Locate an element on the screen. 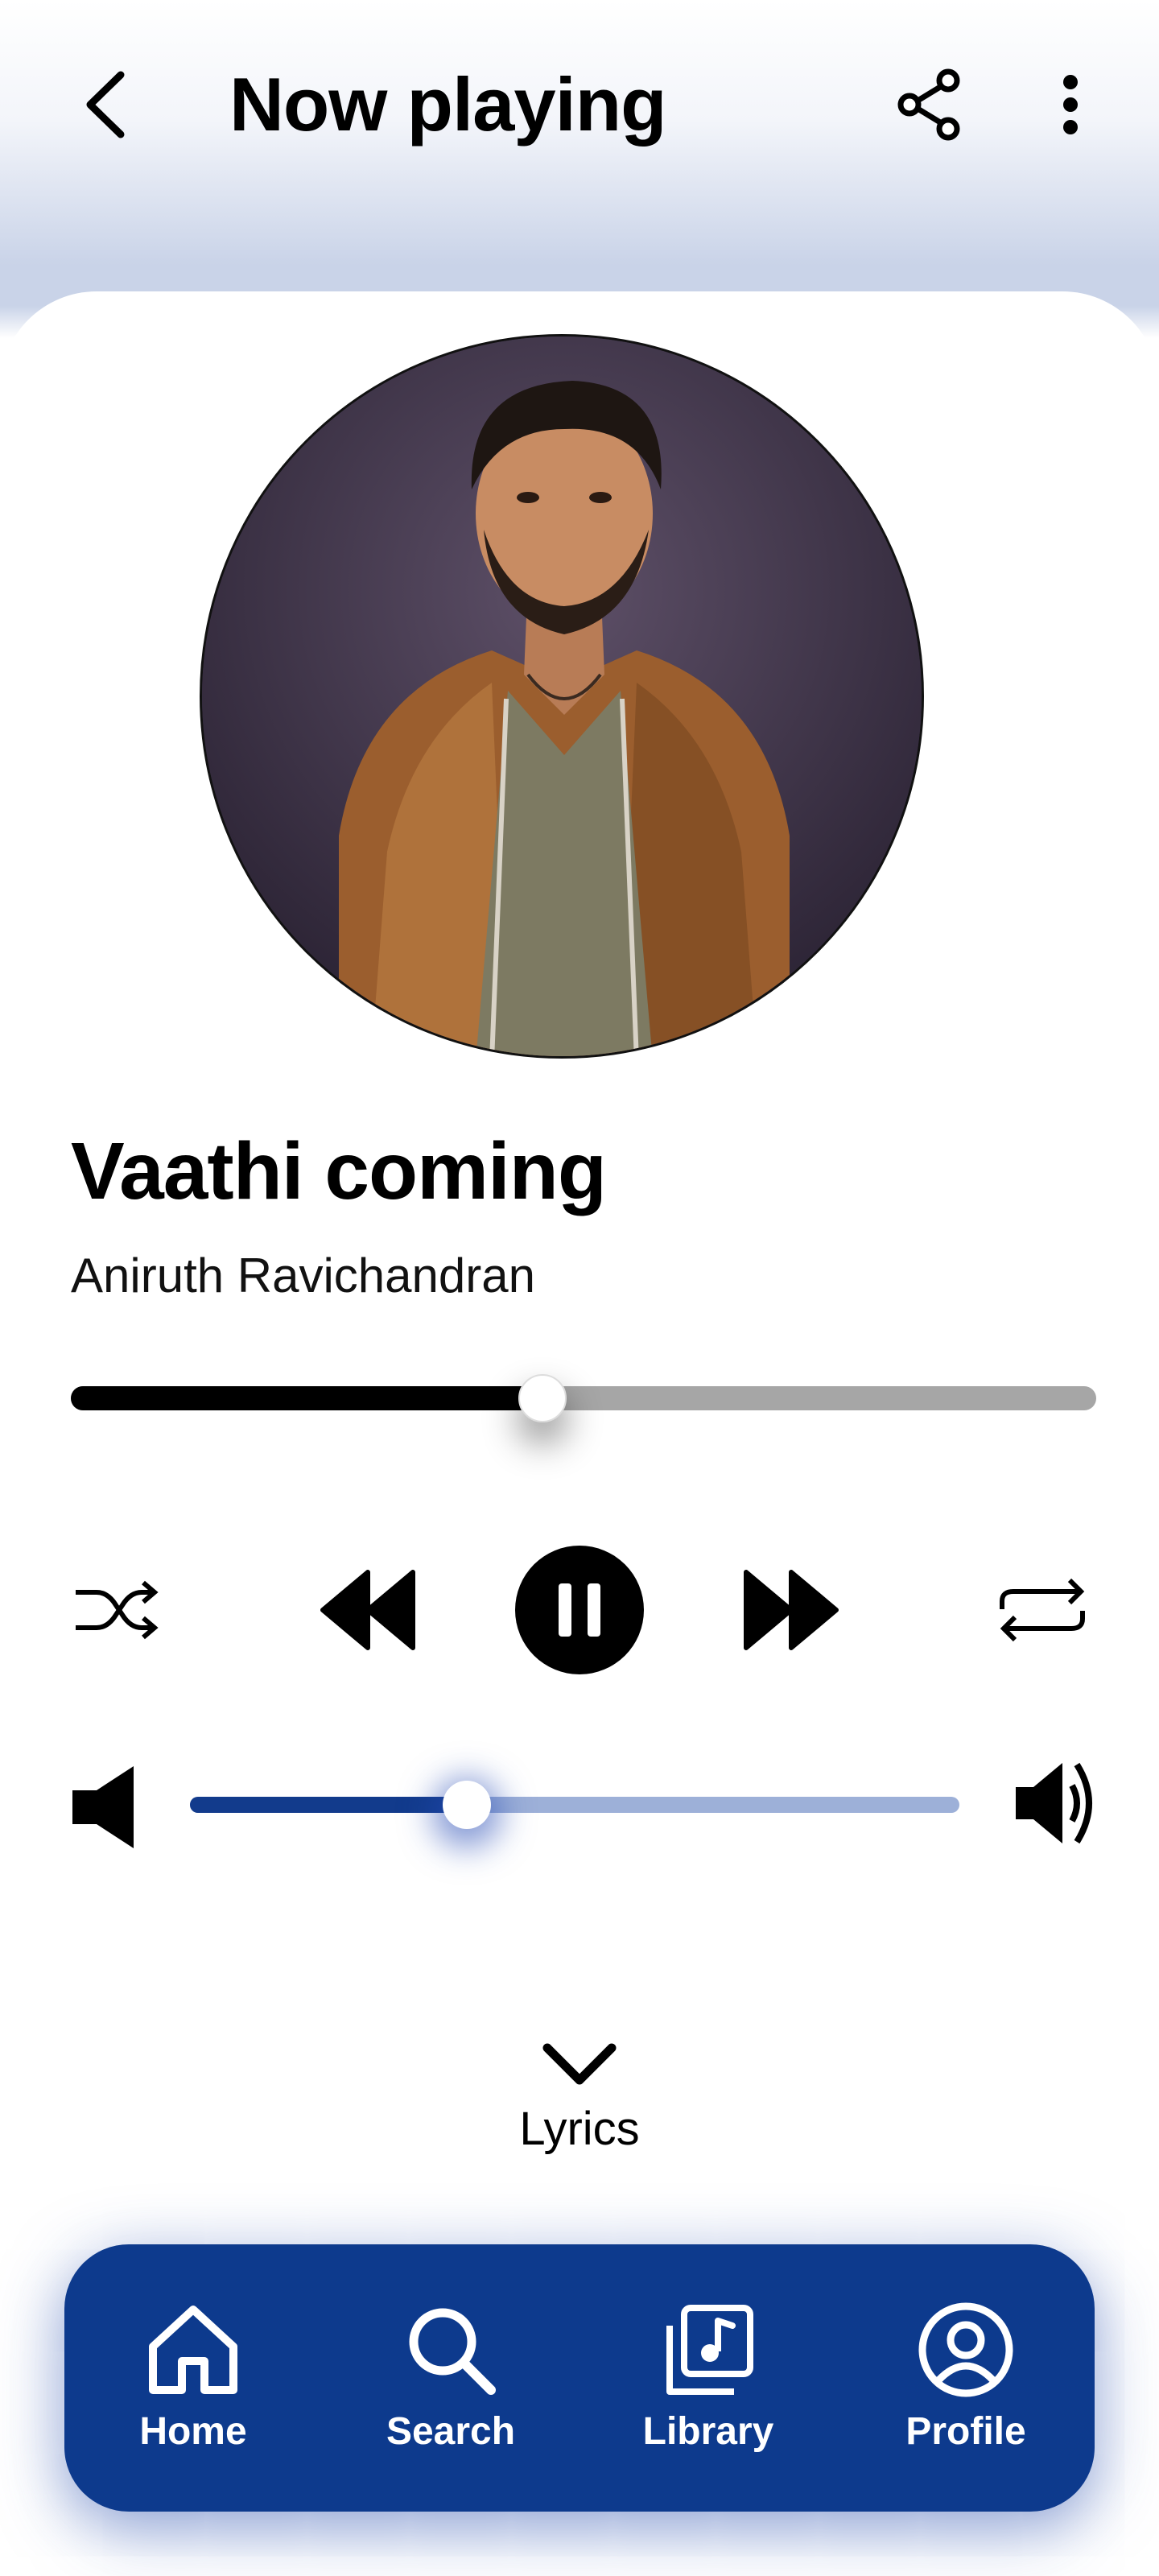 The image size is (1159, 2576). rewind-icon is located at coordinates (367, 1610).